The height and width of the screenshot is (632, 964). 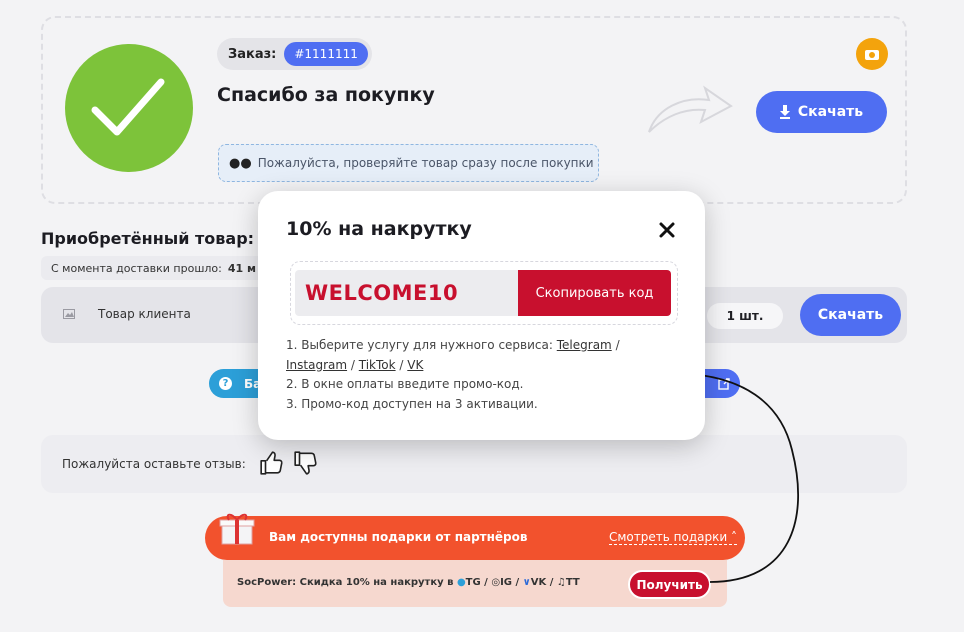 What do you see at coordinates (241, 268) in the screenshot?
I see `delivery-timer-value: 41 м` at bounding box center [241, 268].